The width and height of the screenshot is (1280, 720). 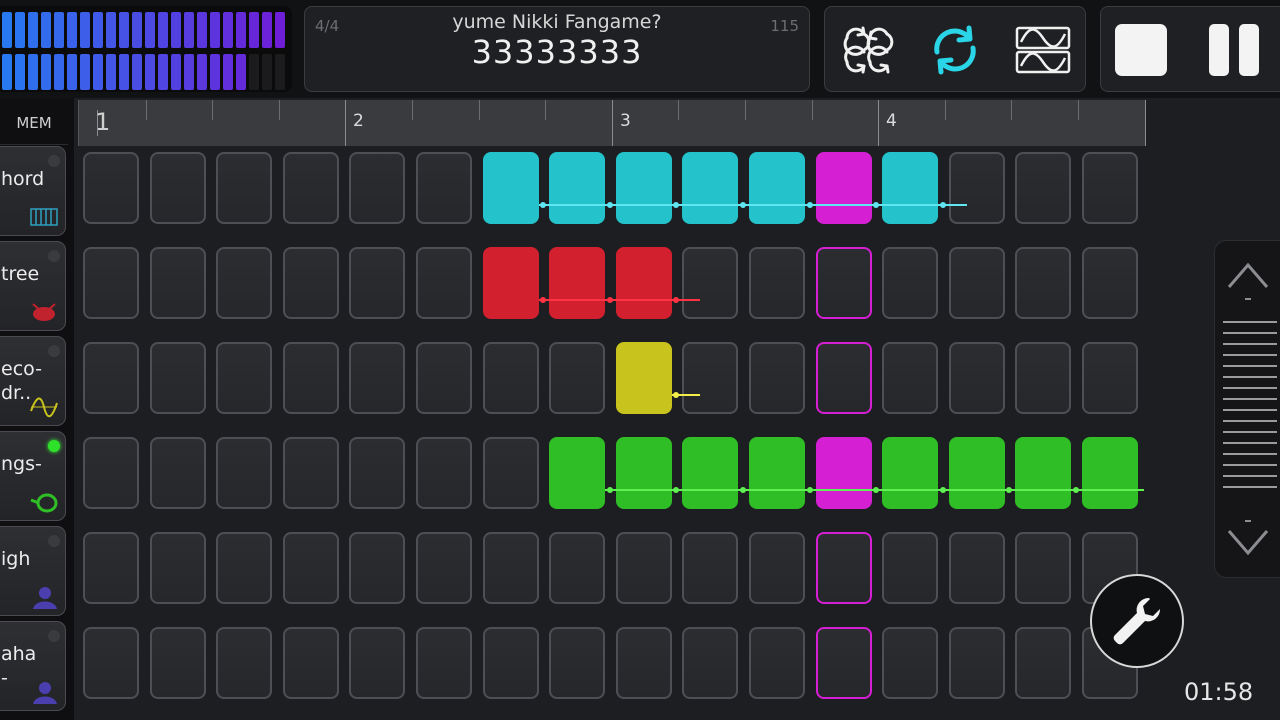 What do you see at coordinates (557, 49) in the screenshot?
I see `song-info-panel: 4/4 115 yume Nikki Fangame? 33333333` at bounding box center [557, 49].